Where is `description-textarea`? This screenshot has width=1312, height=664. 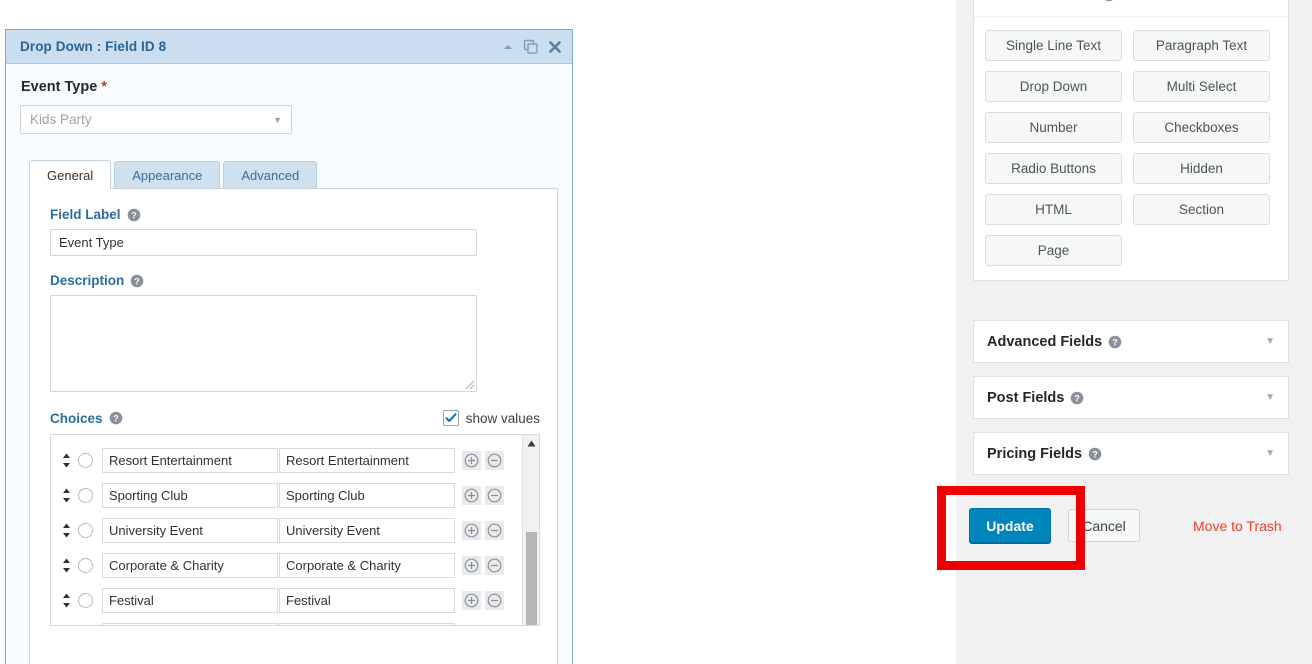 description-textarea is located at coordinates (263, 343).